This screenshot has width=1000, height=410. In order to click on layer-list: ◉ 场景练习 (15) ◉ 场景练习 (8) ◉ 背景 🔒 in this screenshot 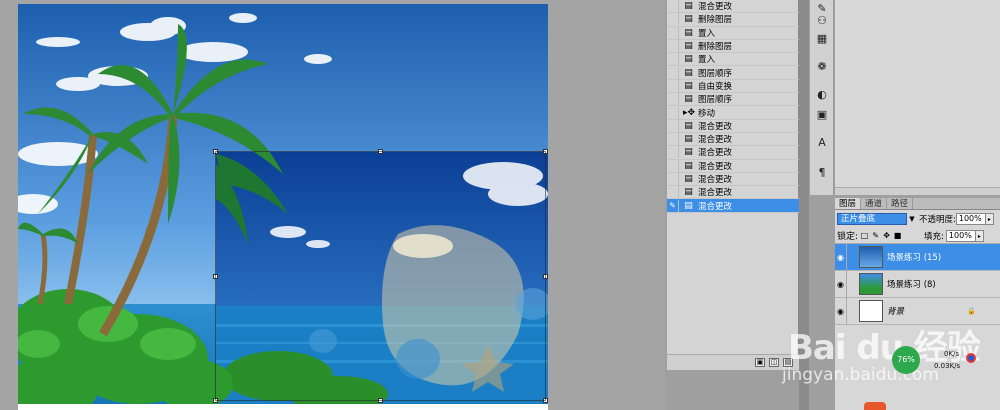, I will do `click(917, 284)`.